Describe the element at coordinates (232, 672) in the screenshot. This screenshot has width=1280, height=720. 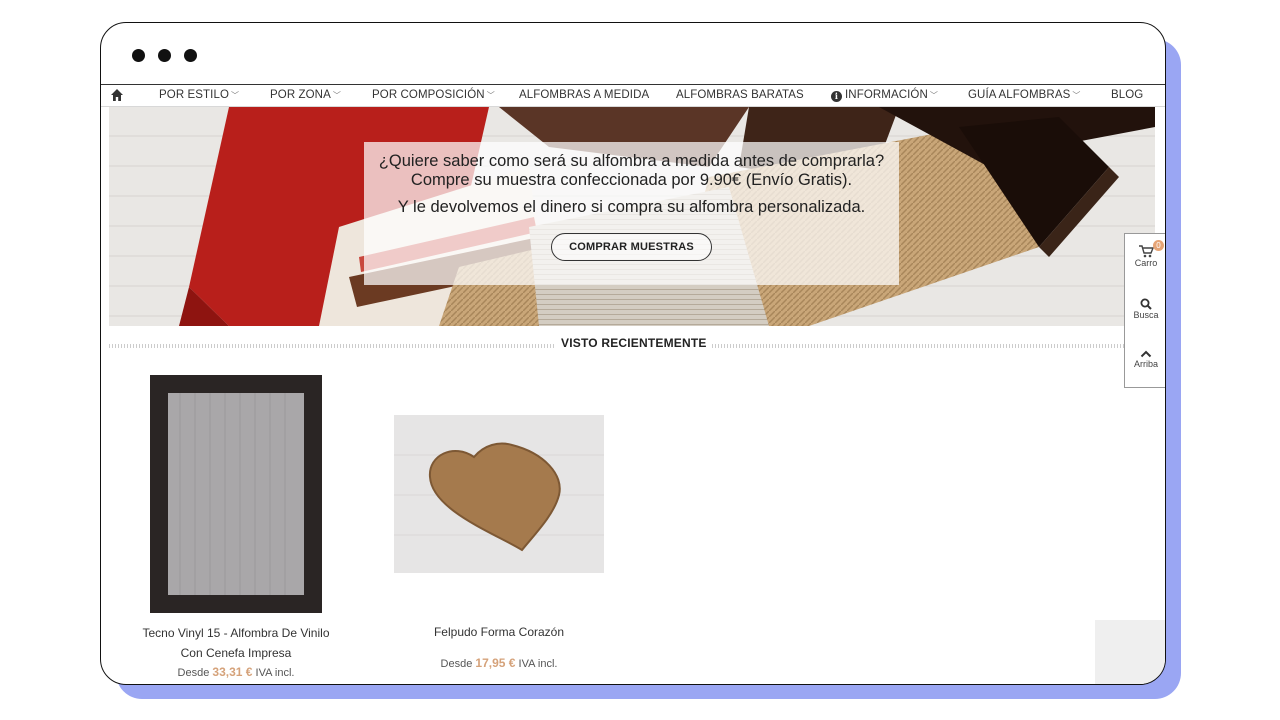
I see `price-amount: 33,31 €` at that location.